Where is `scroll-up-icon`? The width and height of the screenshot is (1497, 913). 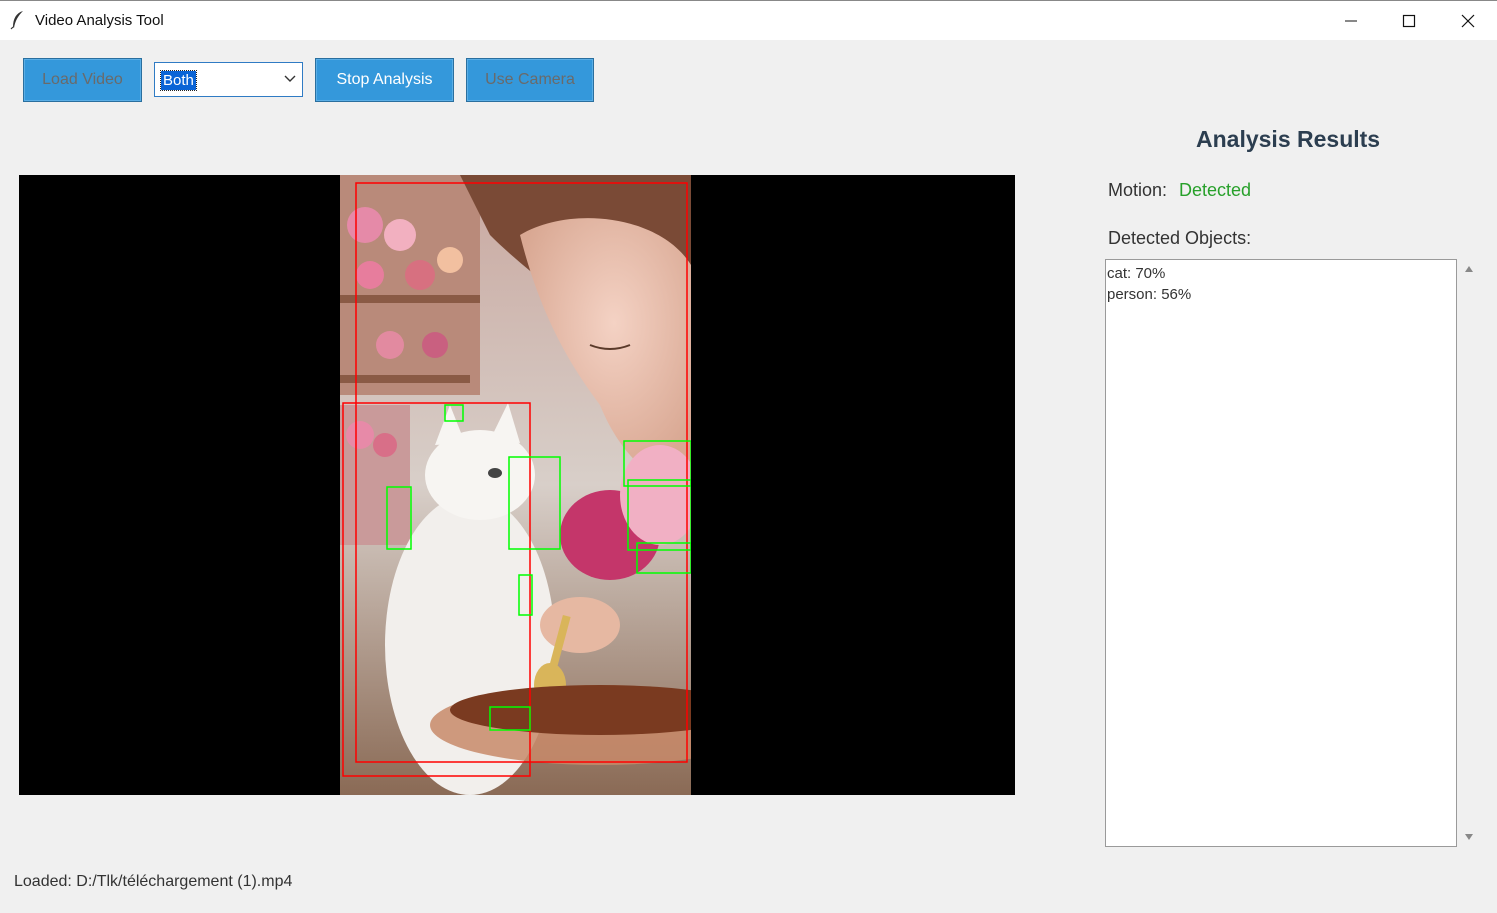
scroll-up-icon is located at coordinates (1469, 269).